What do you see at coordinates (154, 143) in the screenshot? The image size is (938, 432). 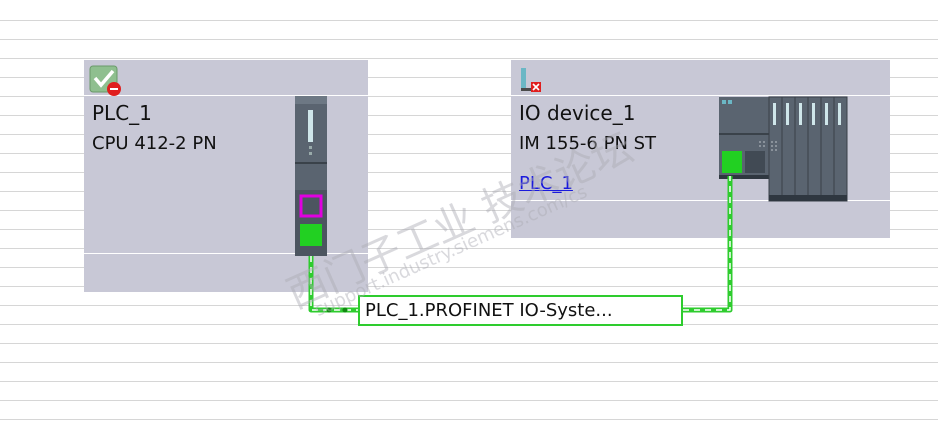 I see `plc-type: CPU 412-2 PN` at bounding box center [154, 143].